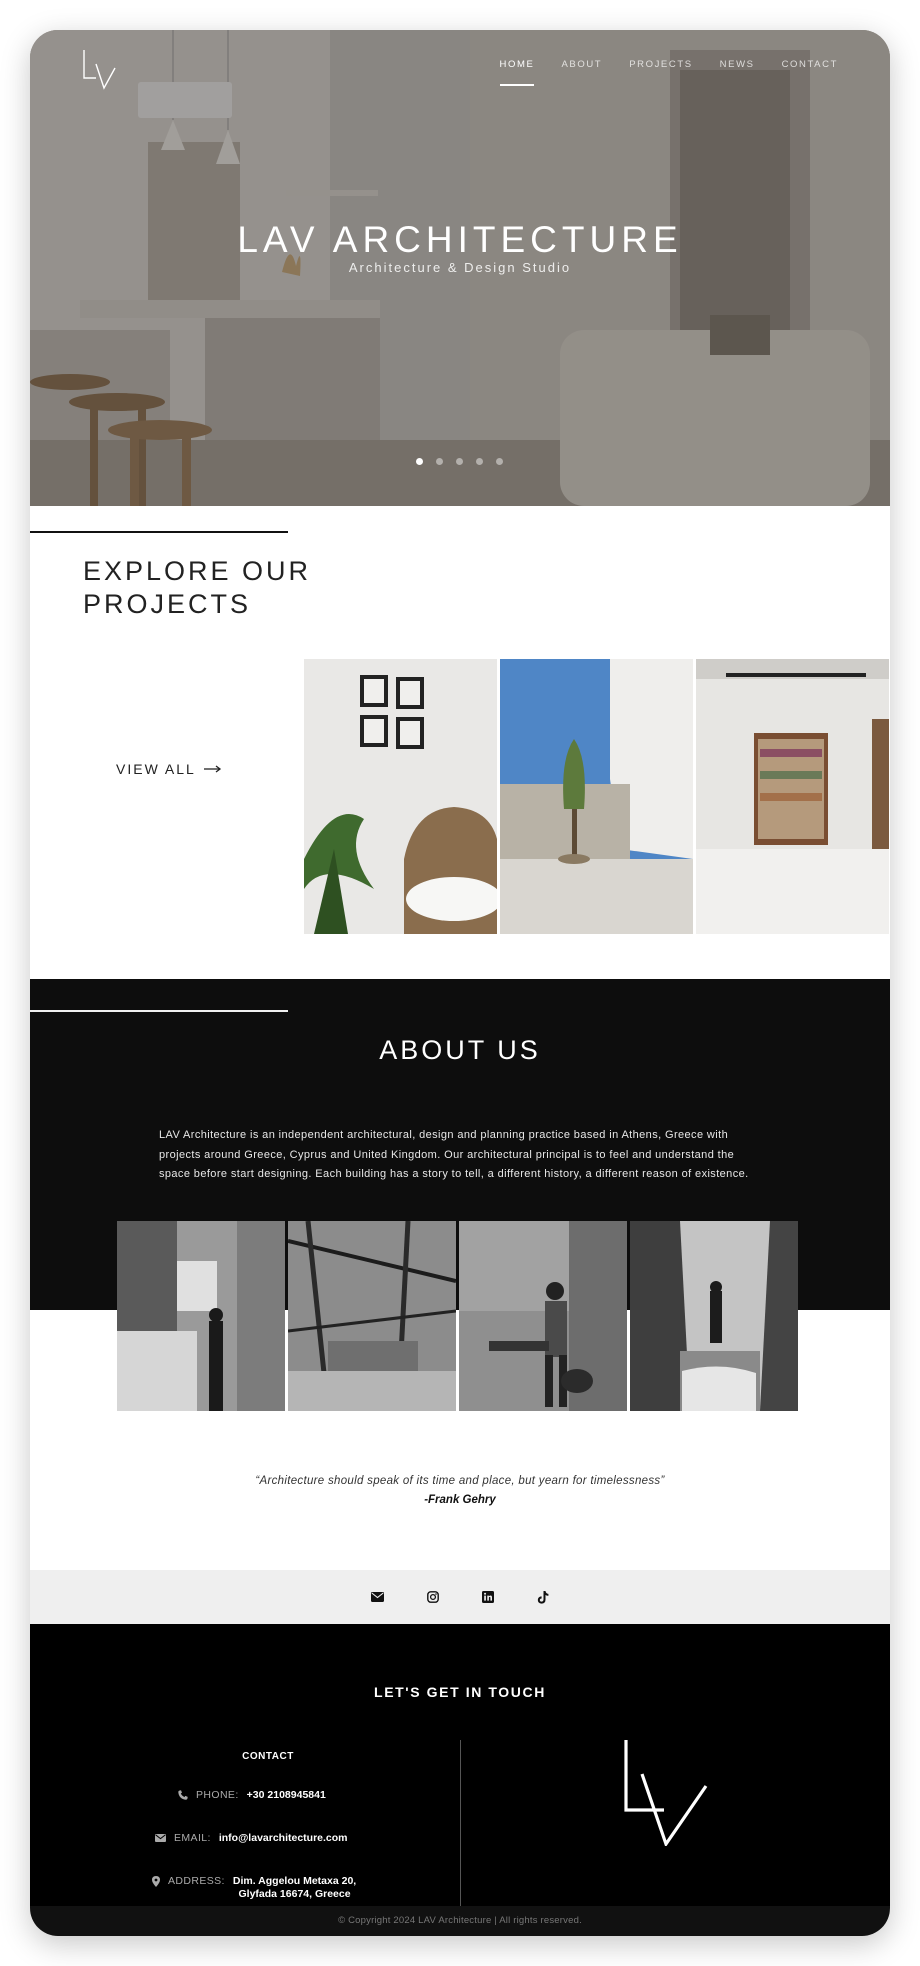 This screenshot has height=1966, width=920. Describe the element at coordinates (460, 1500) in the screenshot. I see `quote-author: -Frank Gehry` at that location.